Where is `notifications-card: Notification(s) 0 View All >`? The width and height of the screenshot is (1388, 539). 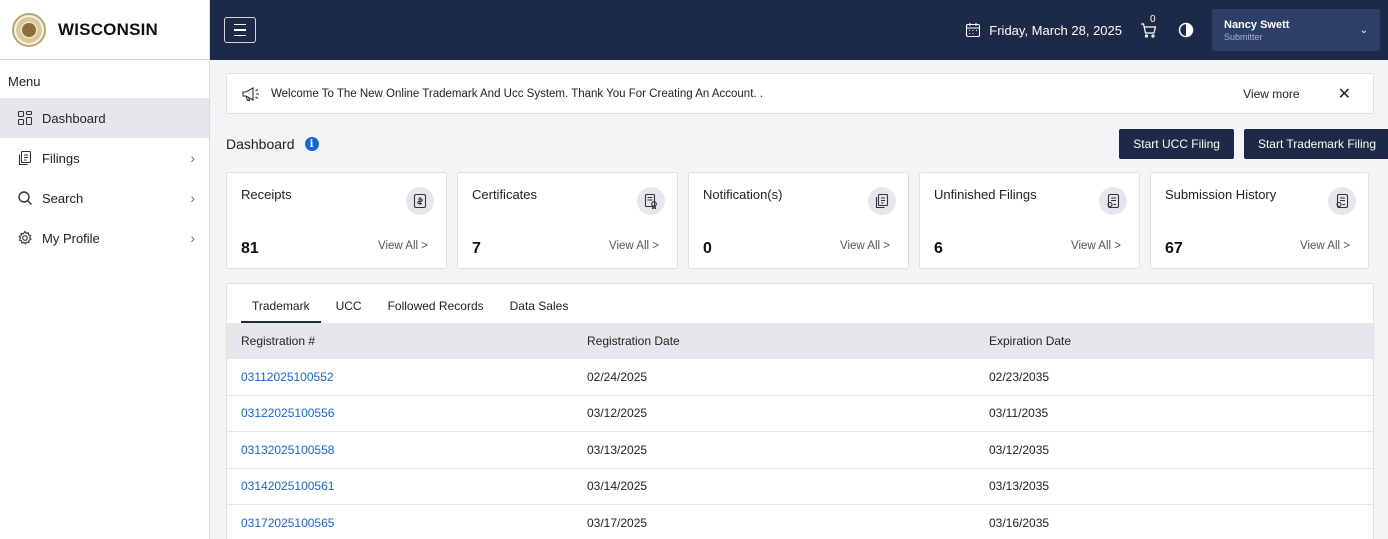 notifications-card: Notification(s) 0 View All > is located at coordinates (798, 220).